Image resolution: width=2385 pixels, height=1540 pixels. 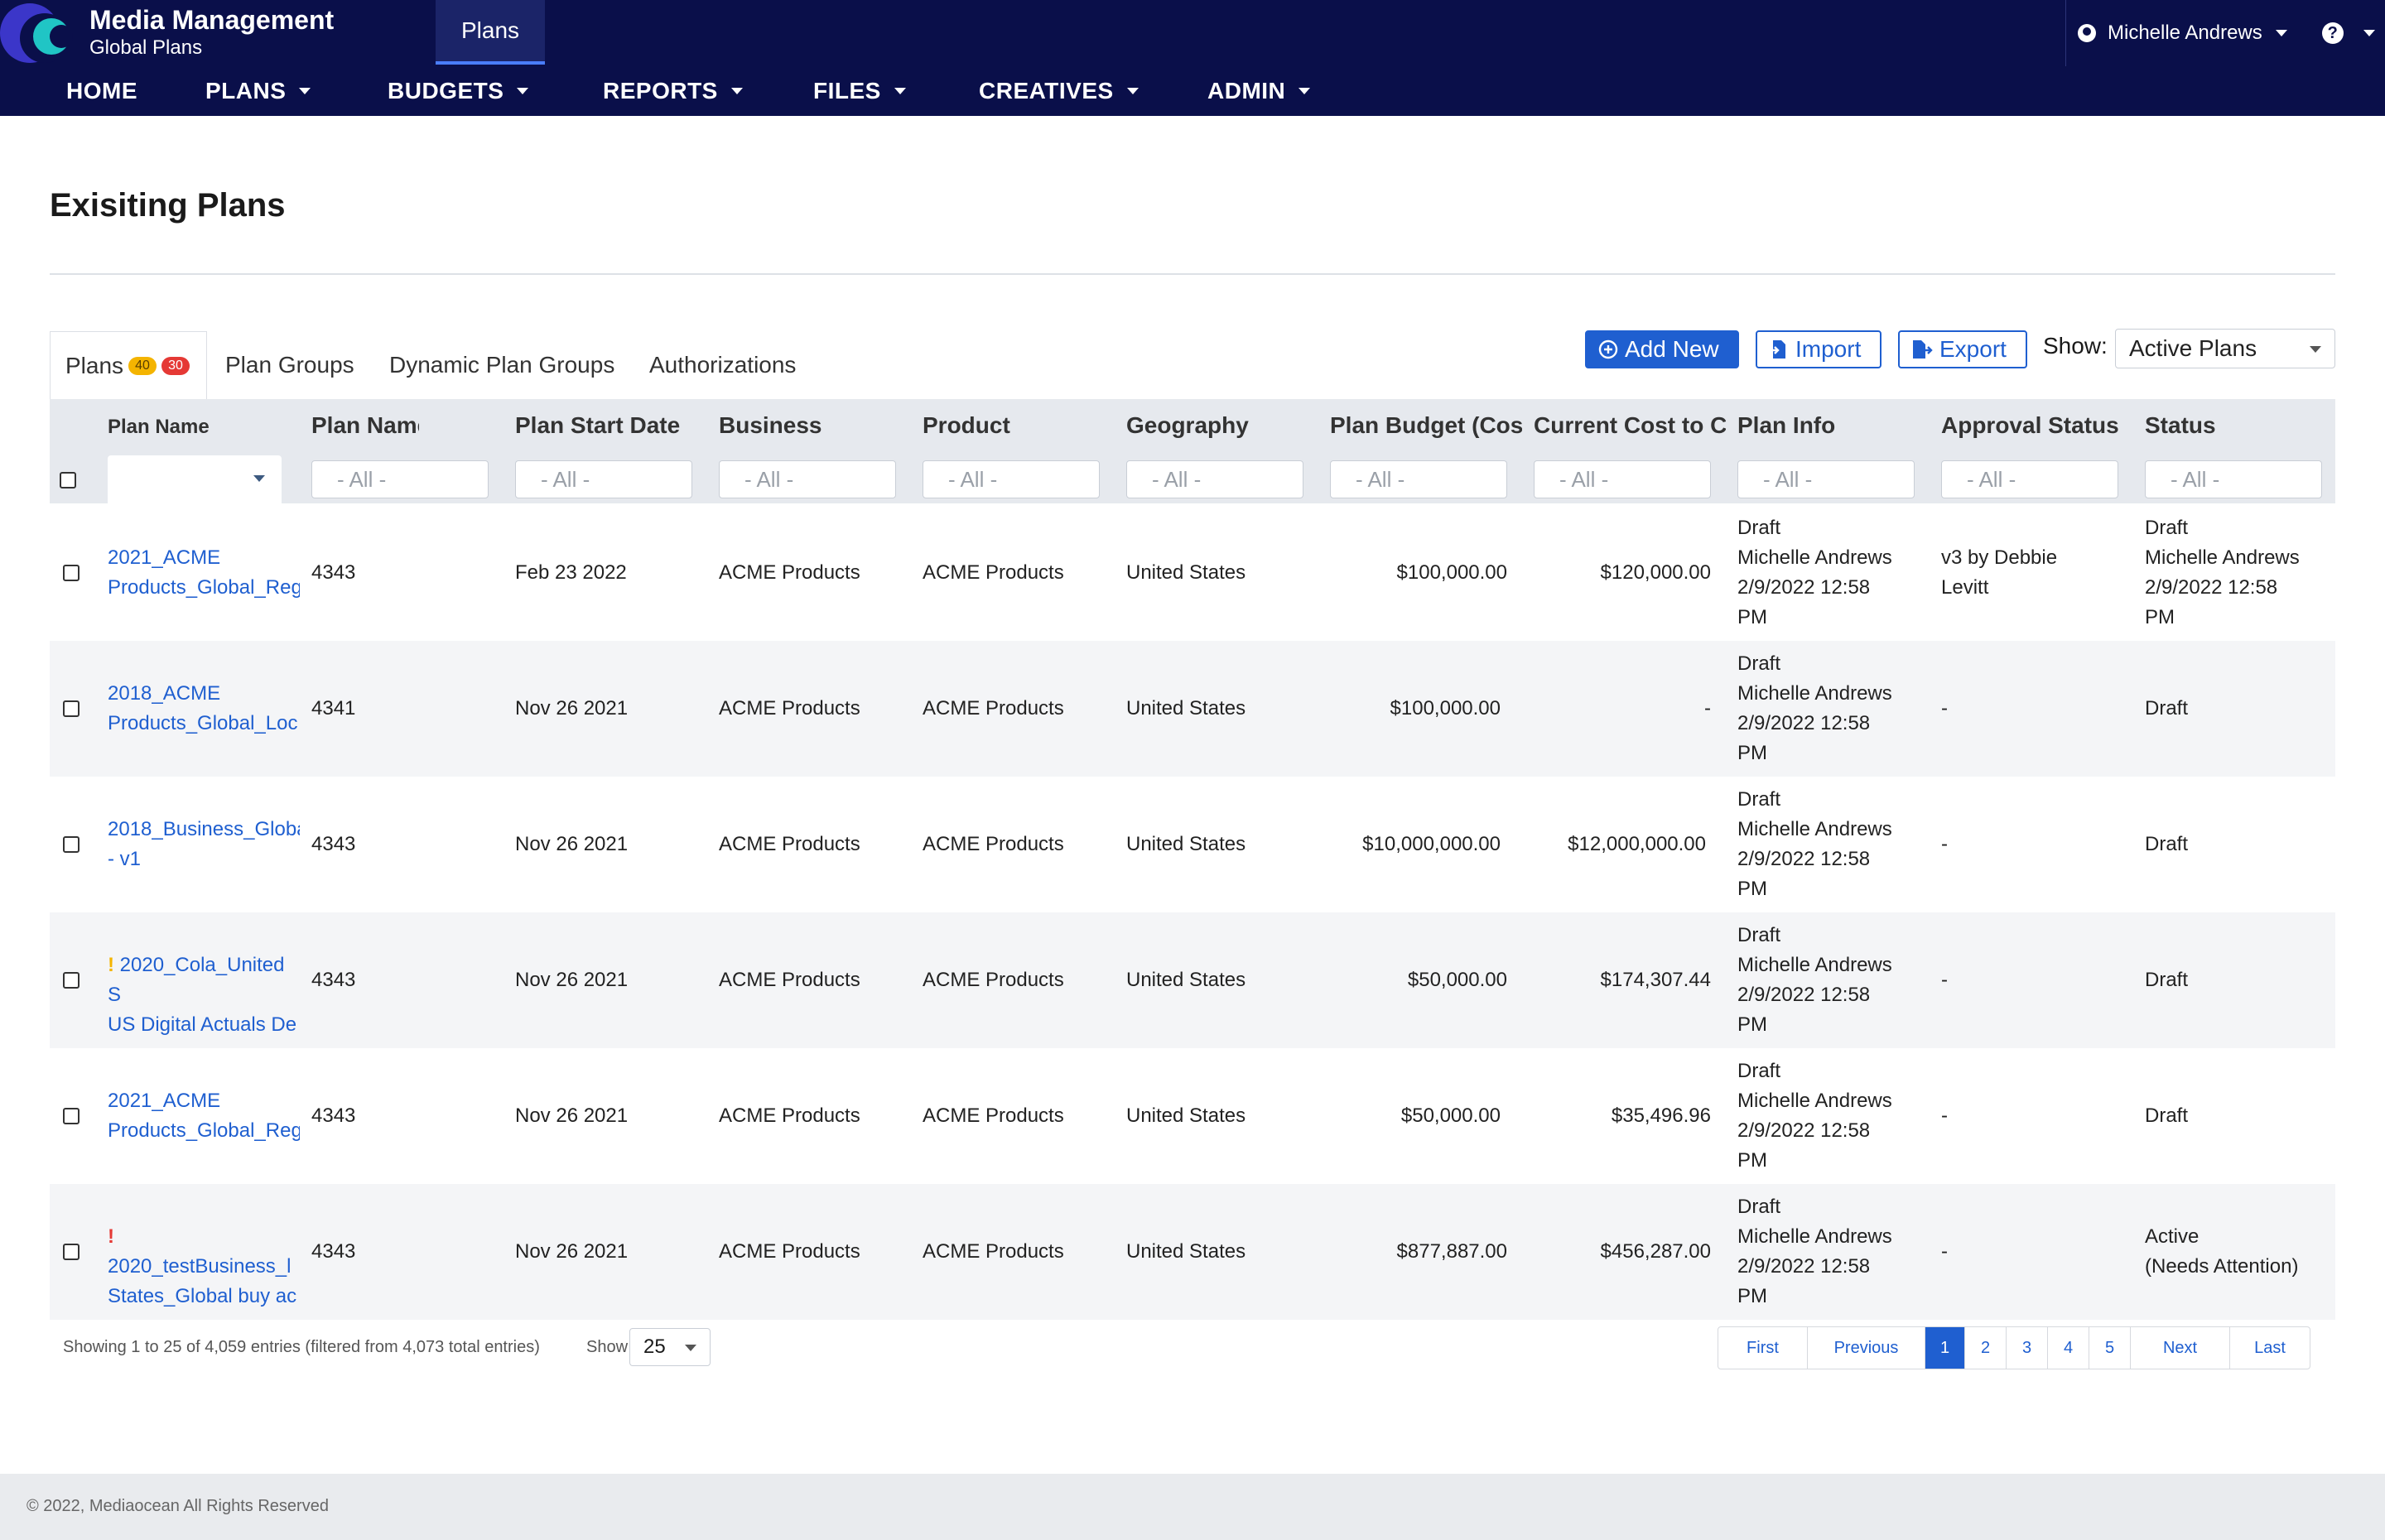 What do you see at coordinates (1214, 479) in the screenshot?
I see `filter-geography: - All -` at bounding box center [1214, 479].